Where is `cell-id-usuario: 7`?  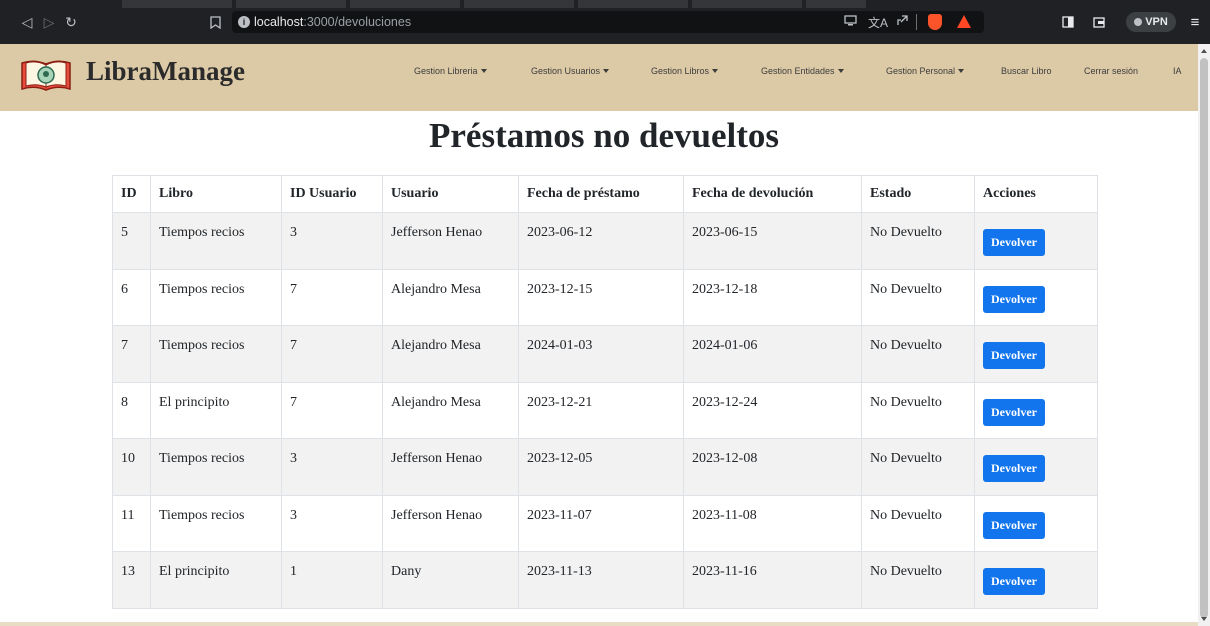 cell-id-usuario: 7 is located at coordinates (332, 410).